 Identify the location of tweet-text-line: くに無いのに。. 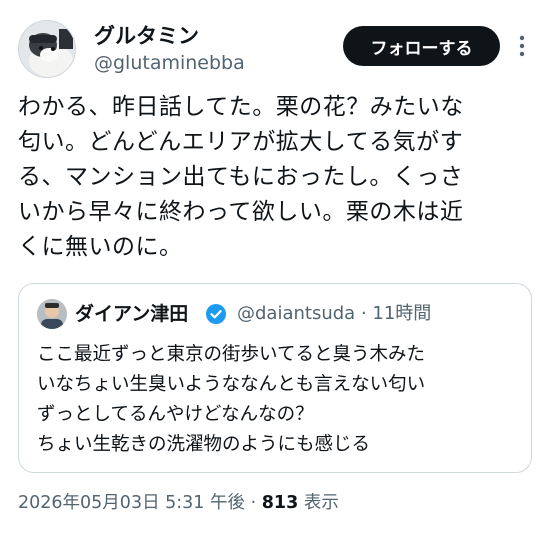
(100, 247).